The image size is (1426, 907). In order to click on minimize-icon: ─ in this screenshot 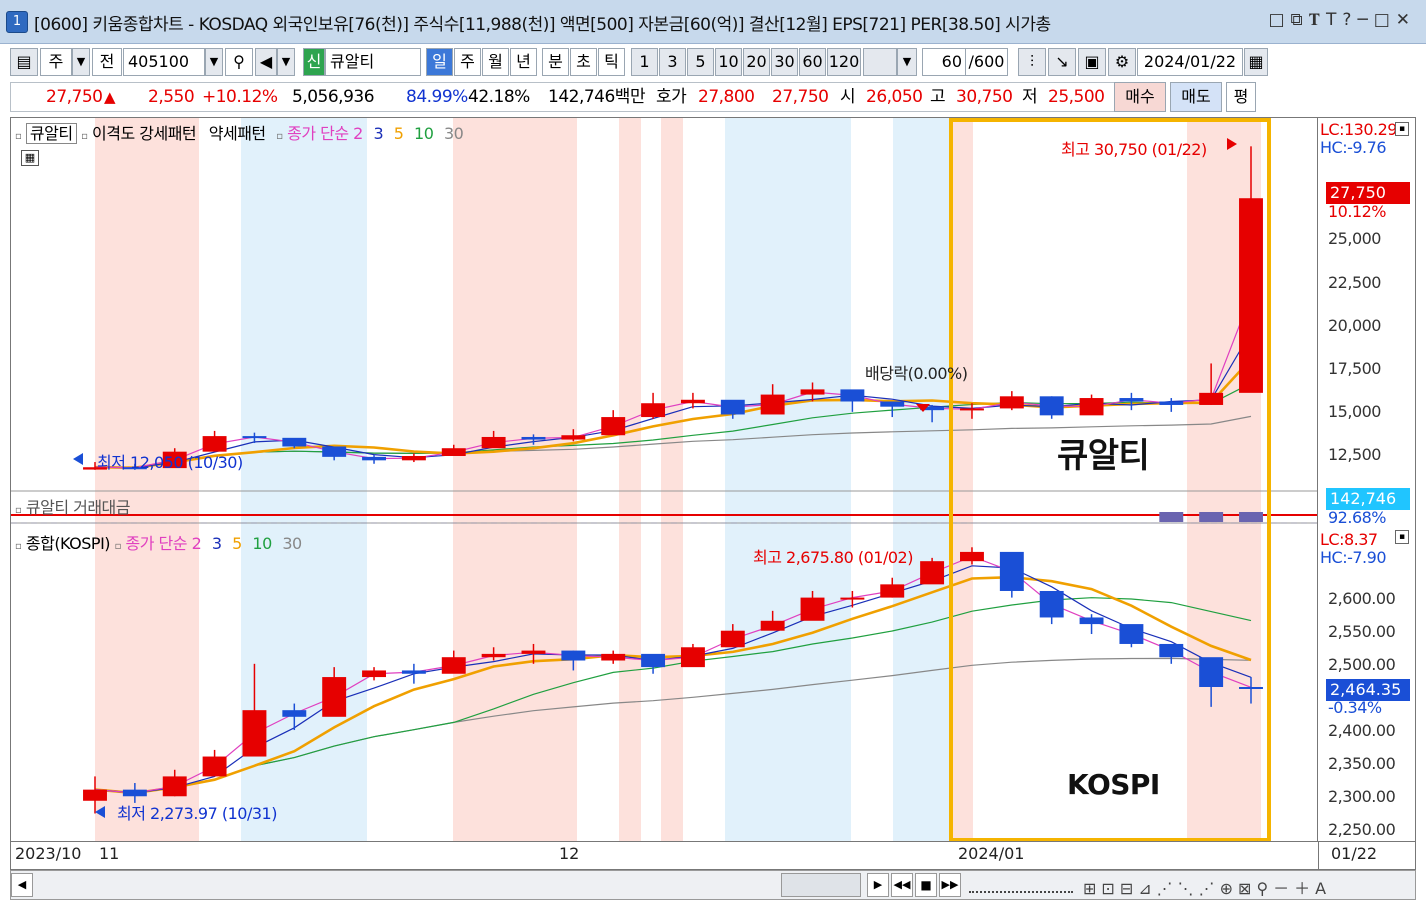, I will do `click(1365, 20)`.